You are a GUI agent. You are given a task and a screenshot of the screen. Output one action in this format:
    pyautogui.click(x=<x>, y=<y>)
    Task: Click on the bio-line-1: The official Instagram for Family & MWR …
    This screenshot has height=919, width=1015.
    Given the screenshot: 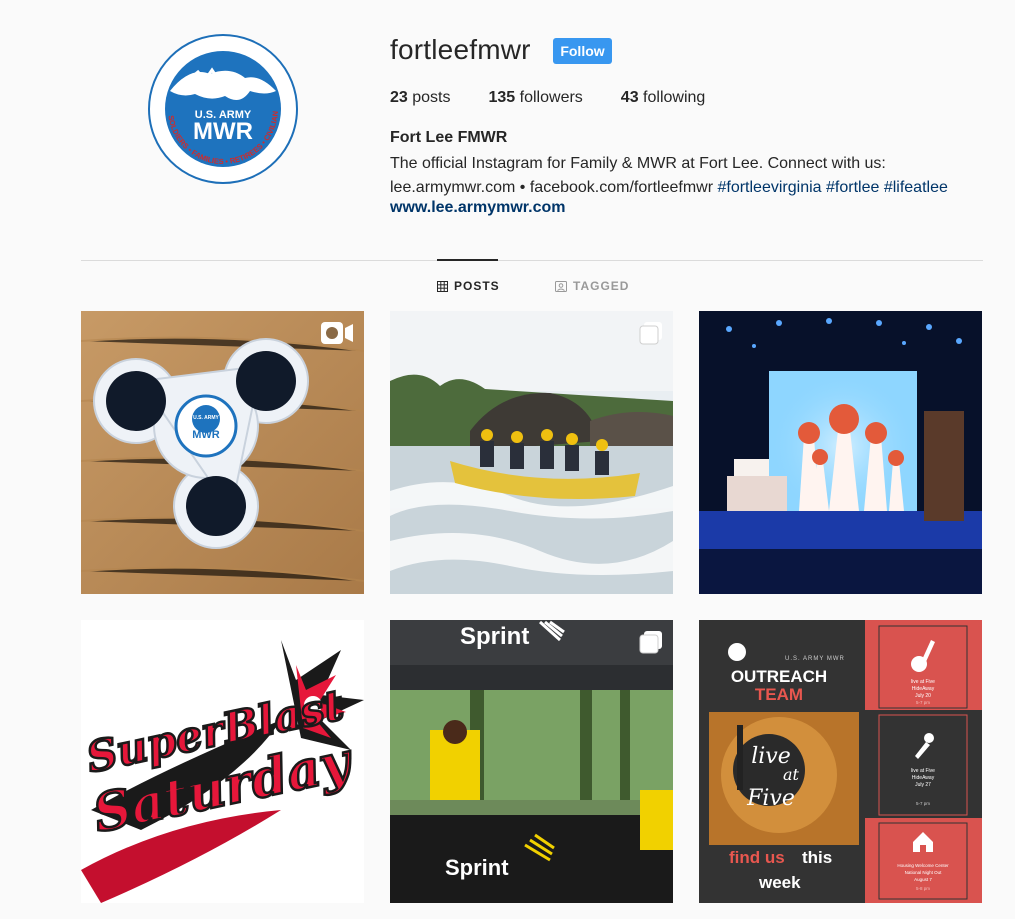 What is the action you would take?
    pyautogui.click(x=638, y=163)
    